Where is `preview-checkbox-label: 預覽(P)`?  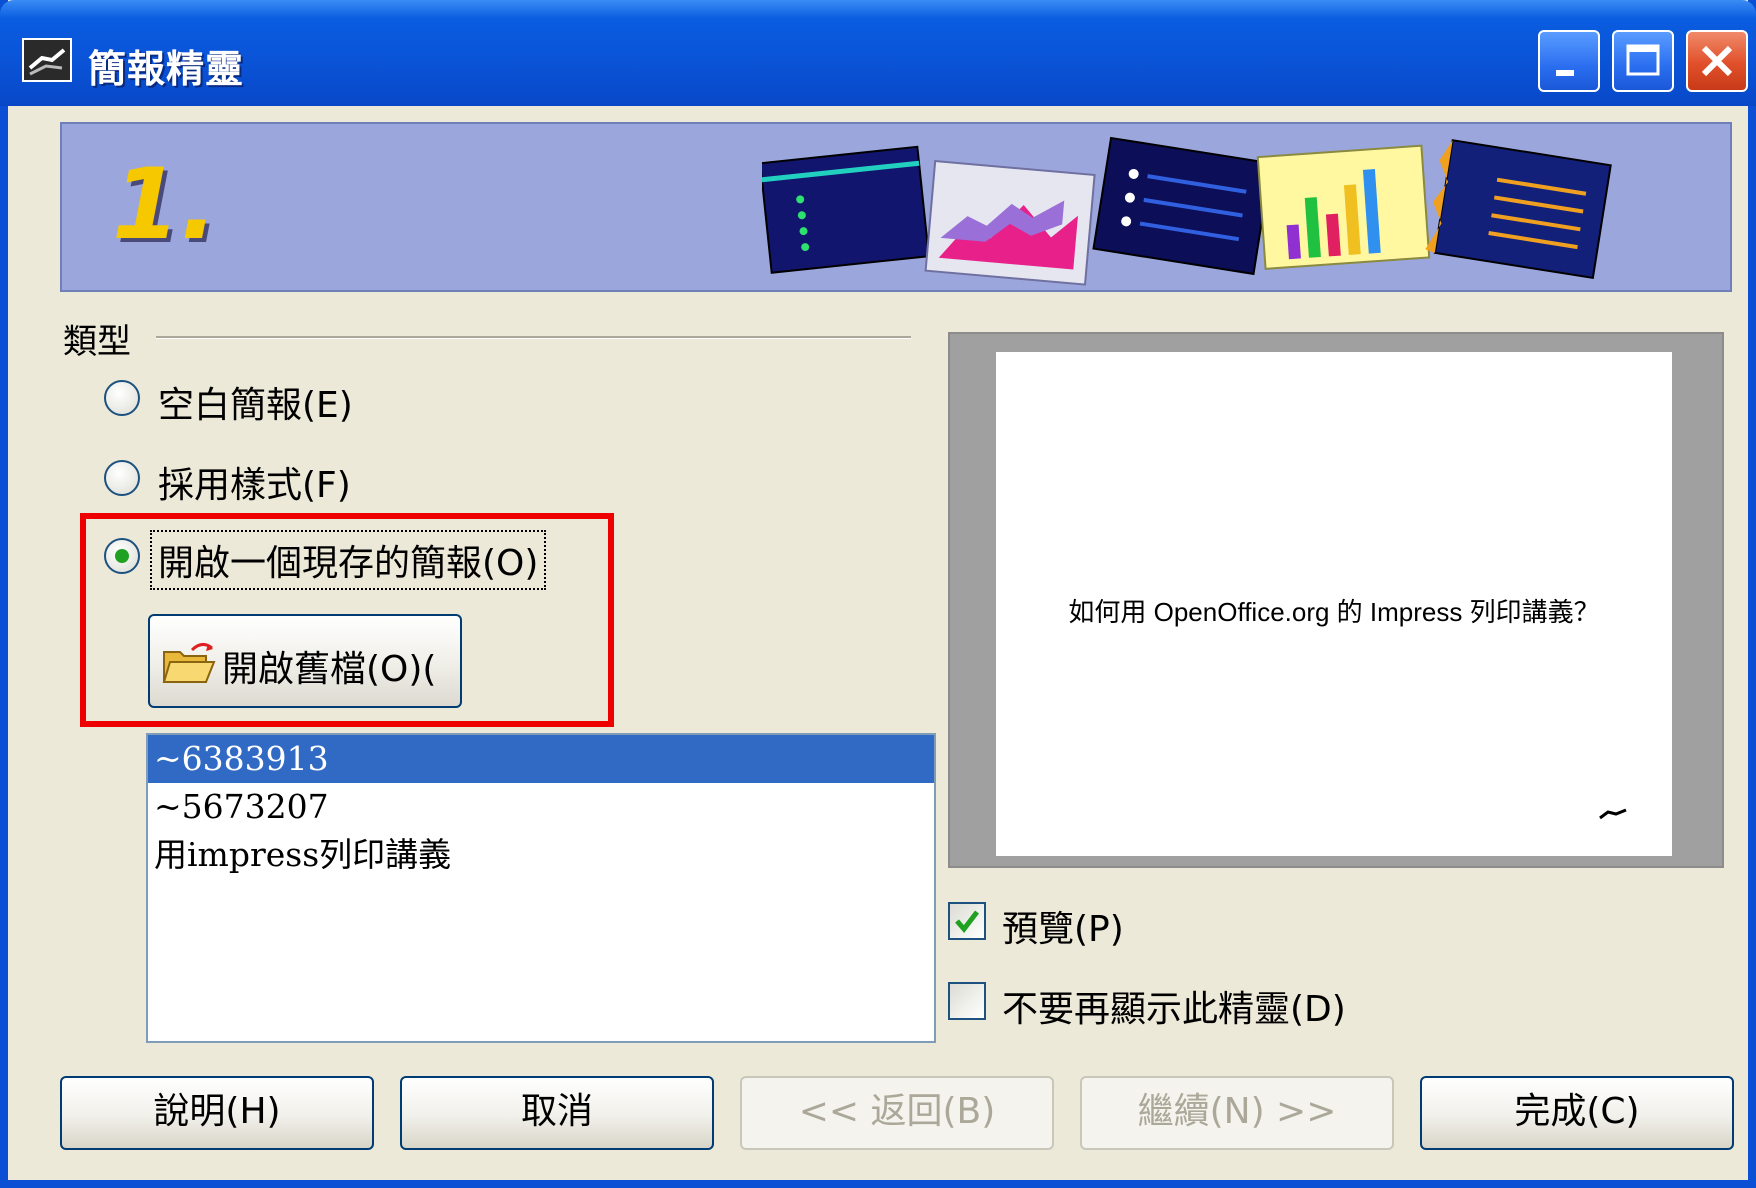 preview-checkbox-label: 預覽(P) is located at coordinates (1063, 929).